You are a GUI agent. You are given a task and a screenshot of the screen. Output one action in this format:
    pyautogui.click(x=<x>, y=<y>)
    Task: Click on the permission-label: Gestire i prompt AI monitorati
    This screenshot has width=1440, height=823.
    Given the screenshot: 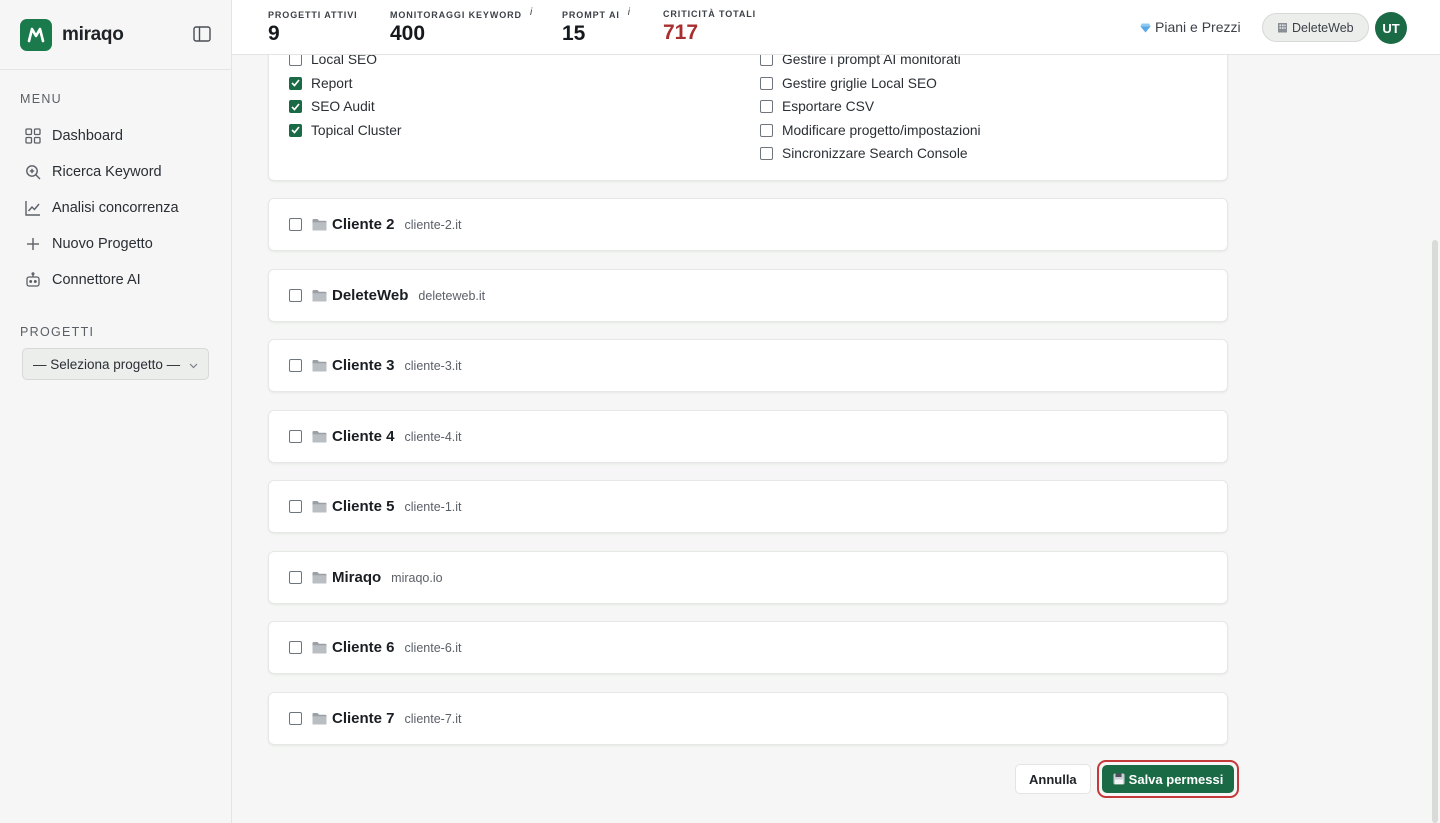 What is the action you would take?
    pyautogui.click(x=871, y=61)
    